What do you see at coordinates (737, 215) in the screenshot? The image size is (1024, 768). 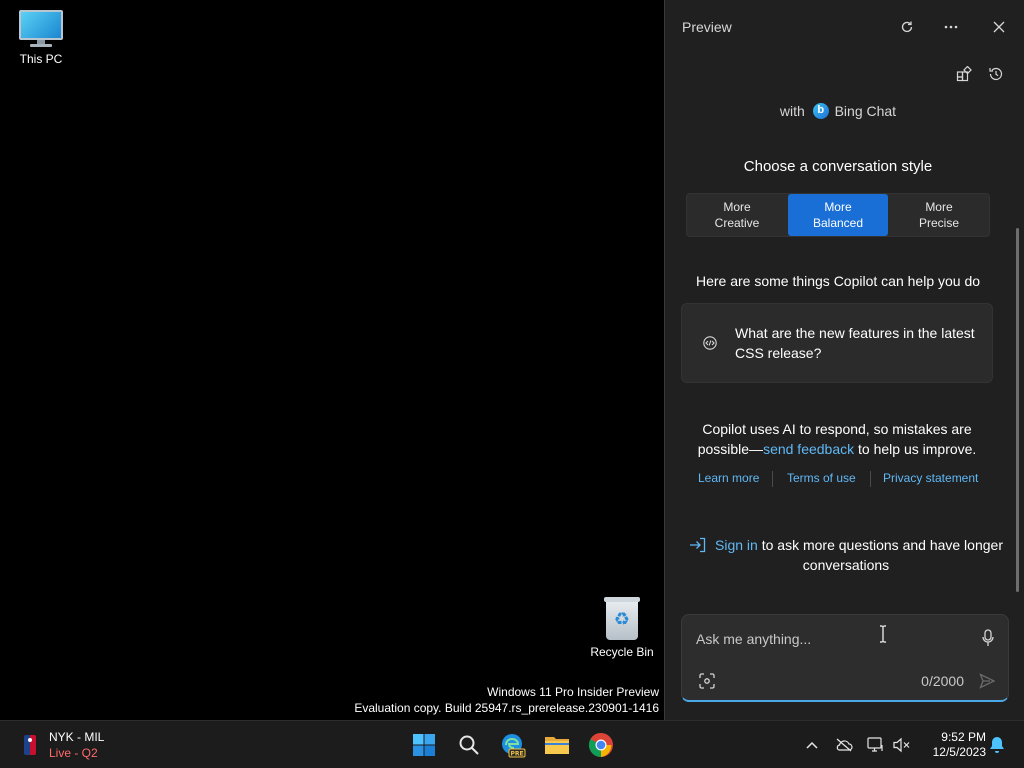 I see `style-more-creative-button: More Creative` at bounding box center [737, 215].